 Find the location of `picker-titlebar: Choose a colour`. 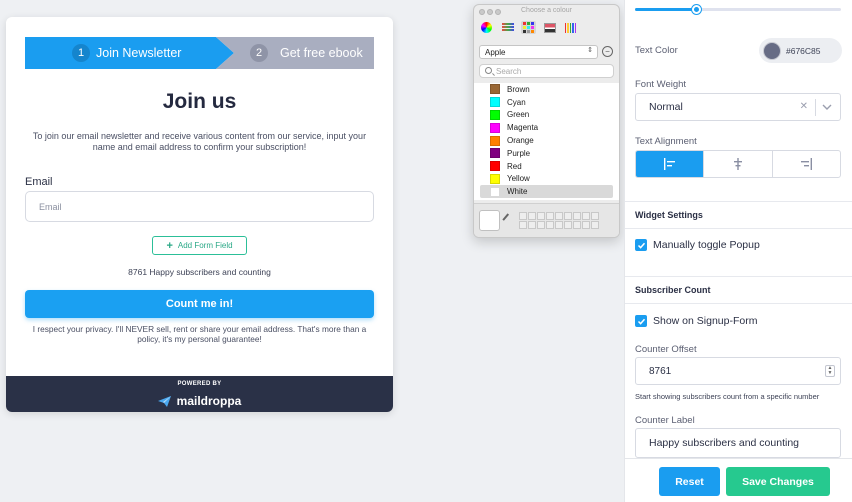

picker-titlebar: Choose a colour is located at coordinates (546, 12).